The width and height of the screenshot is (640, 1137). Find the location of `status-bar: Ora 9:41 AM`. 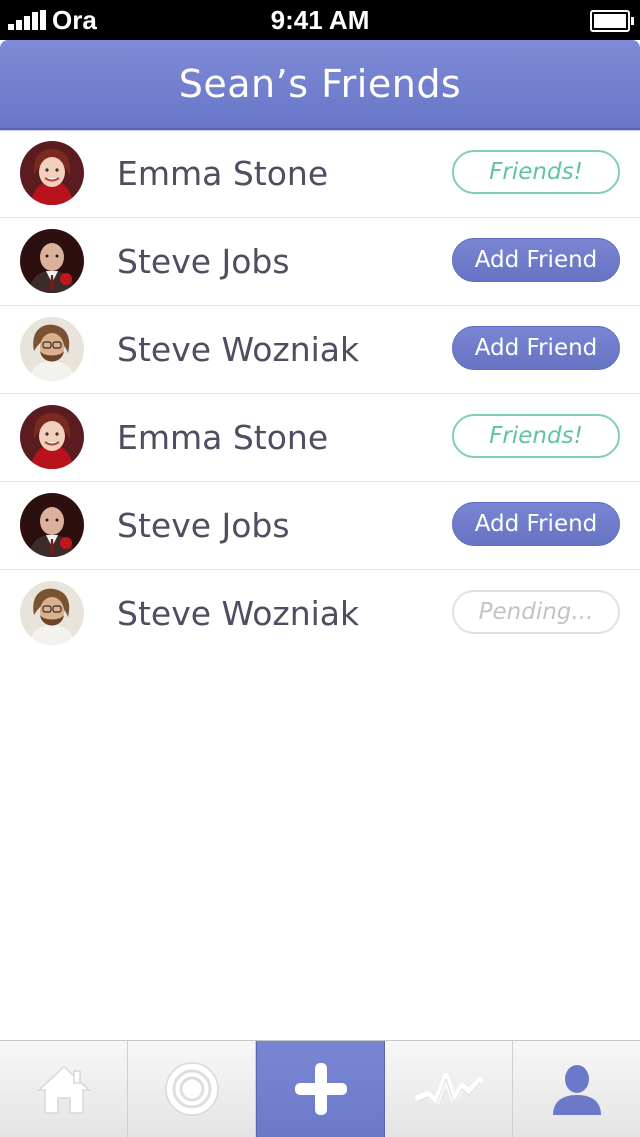

status-bar: Ora 9:41 AM is located at coordinates (320, 20).